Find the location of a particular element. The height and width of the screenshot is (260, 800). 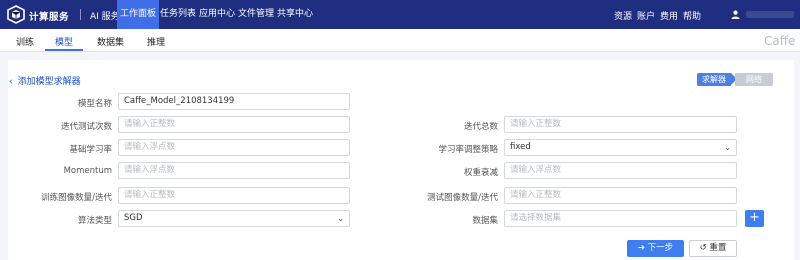

cube-logo-icon is located at coordinates (16, 14).